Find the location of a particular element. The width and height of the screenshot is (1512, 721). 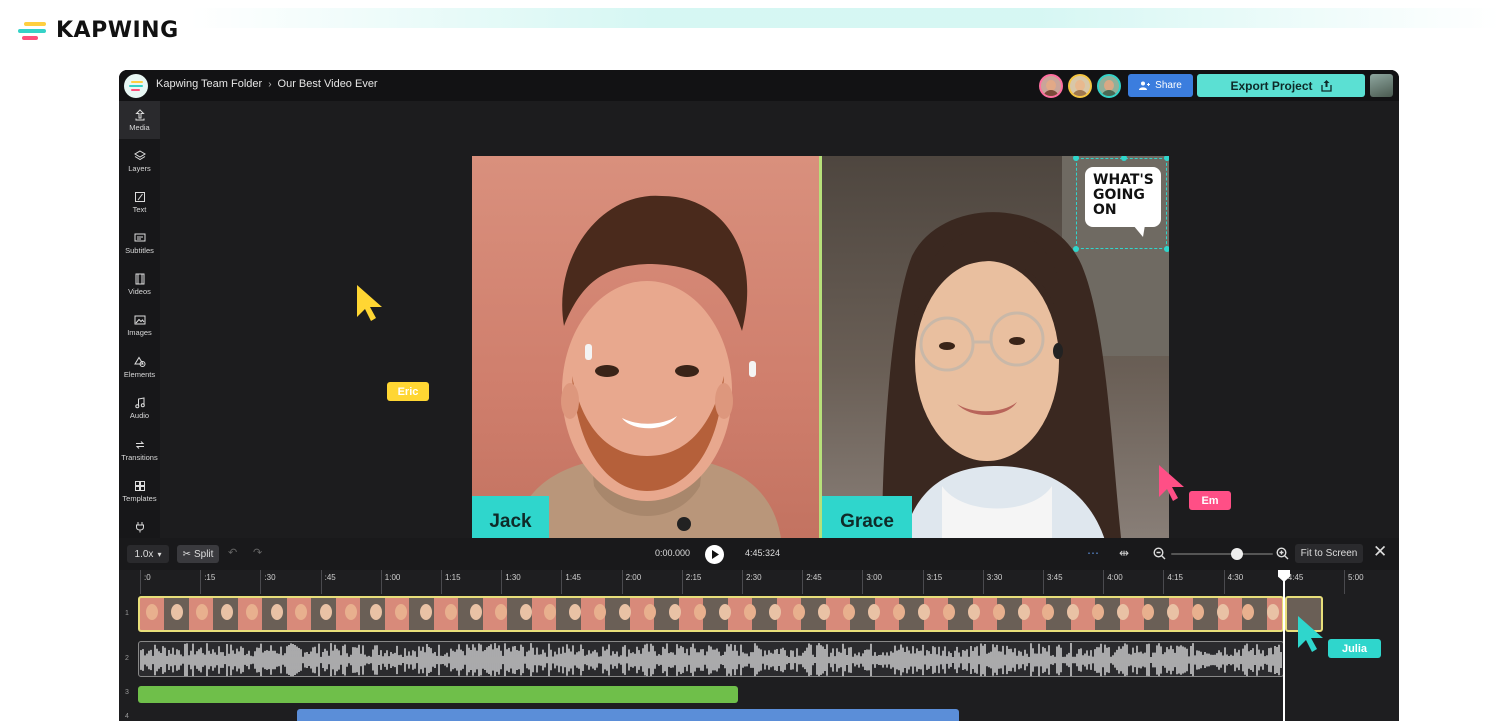

sidebar-item-plugins is located at coordinates (139, 527).